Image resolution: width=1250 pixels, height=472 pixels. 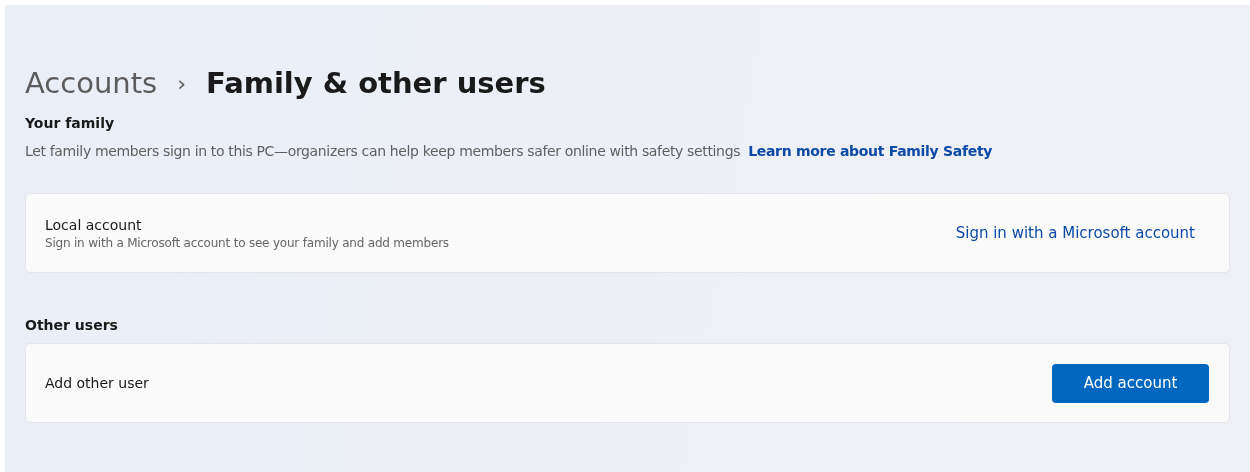 What do you see at coordinates (1130, 383) in the screenshot?
I see `add-account-button: Add account` at bounding box center [1130, 383].